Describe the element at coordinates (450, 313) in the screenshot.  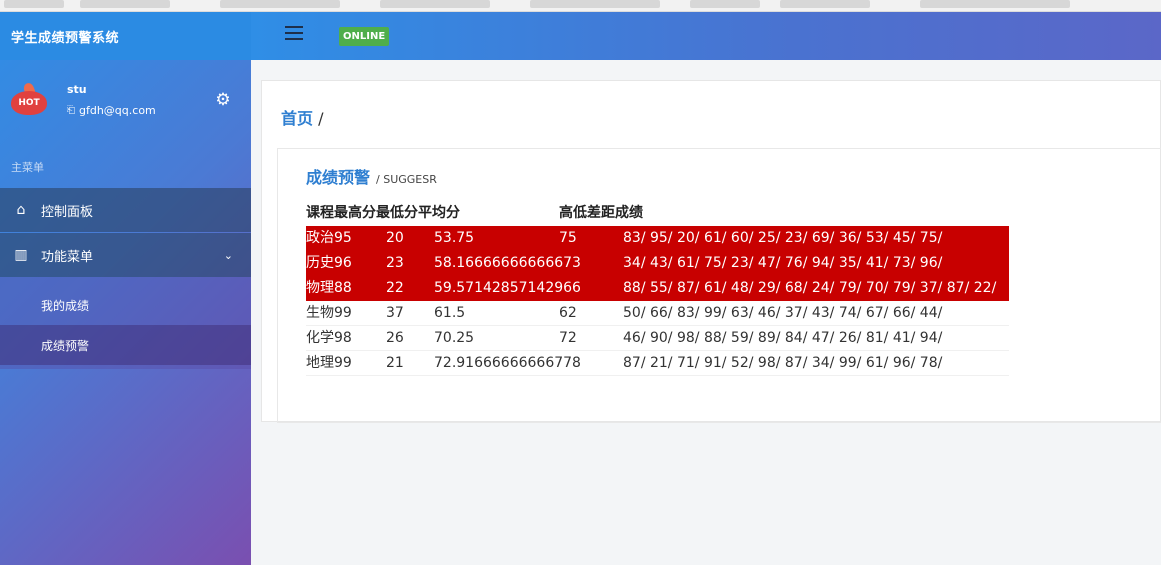
I see `cell-avg: 61.5` at that location.